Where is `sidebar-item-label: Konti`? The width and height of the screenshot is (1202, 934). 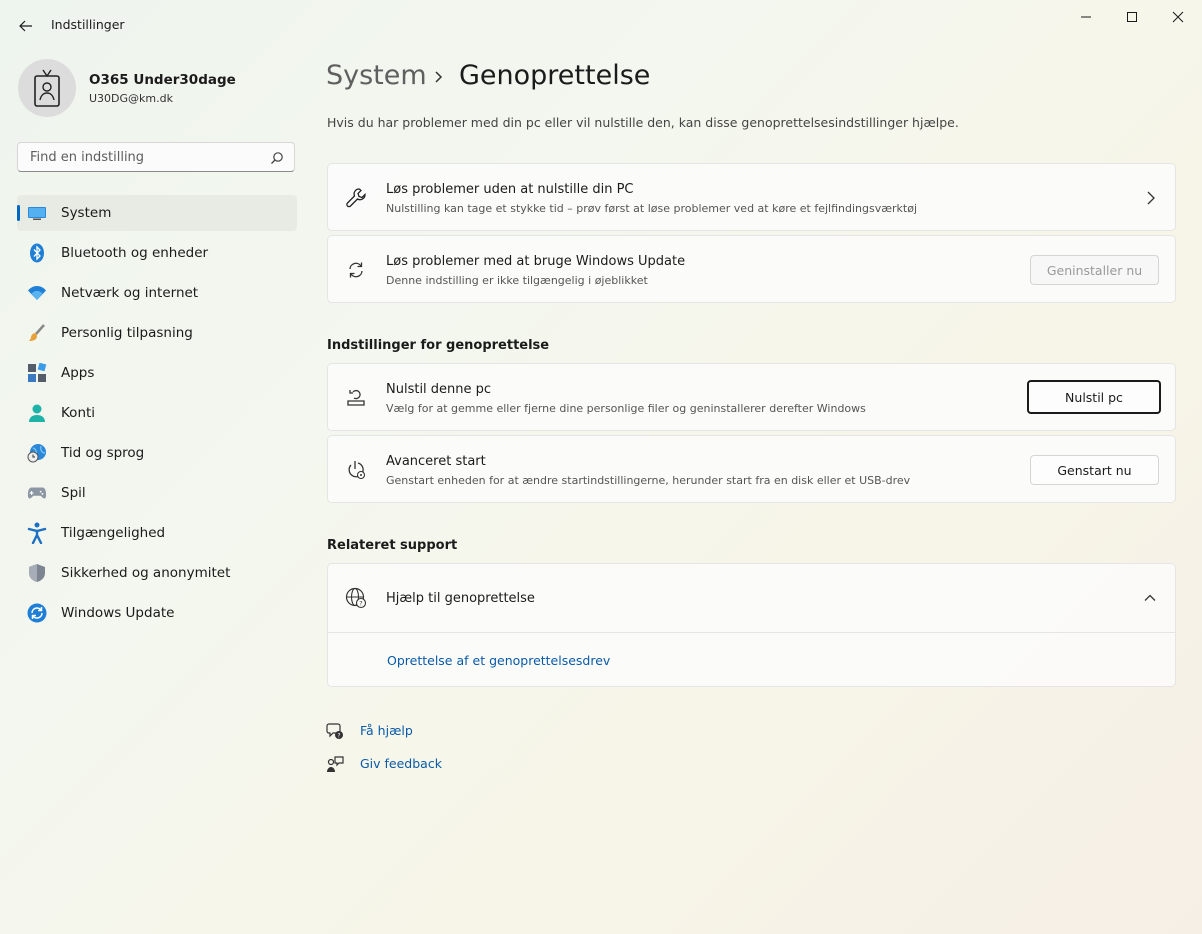 sidebar-item-label: Konti is located at coordinates (78, 413).